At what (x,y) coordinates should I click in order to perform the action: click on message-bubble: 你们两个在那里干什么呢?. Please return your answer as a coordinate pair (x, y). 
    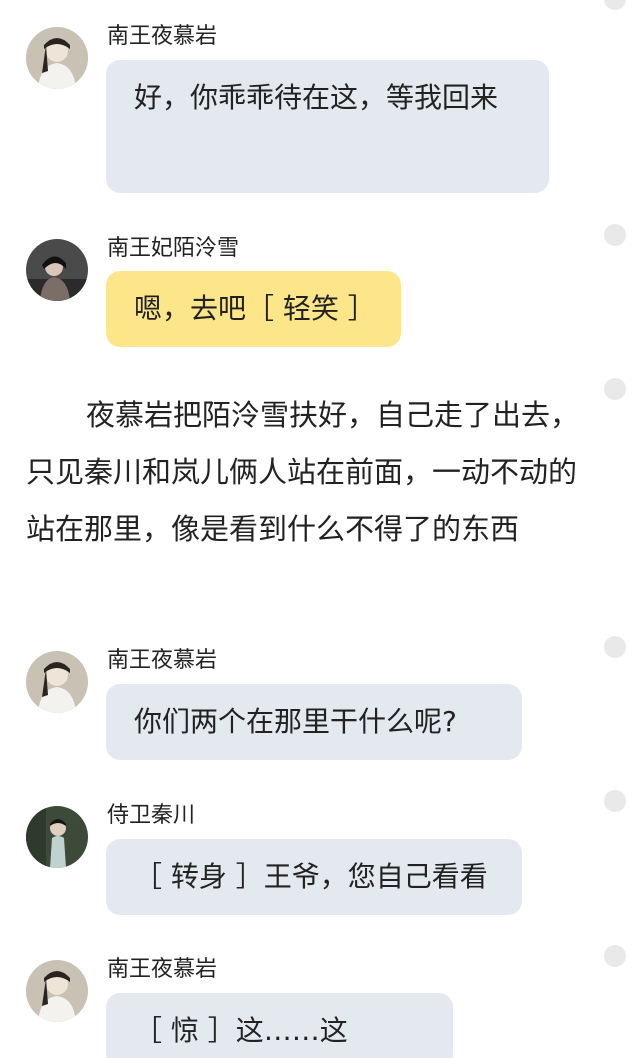
    Looking at the image, I should click on (314, 722).